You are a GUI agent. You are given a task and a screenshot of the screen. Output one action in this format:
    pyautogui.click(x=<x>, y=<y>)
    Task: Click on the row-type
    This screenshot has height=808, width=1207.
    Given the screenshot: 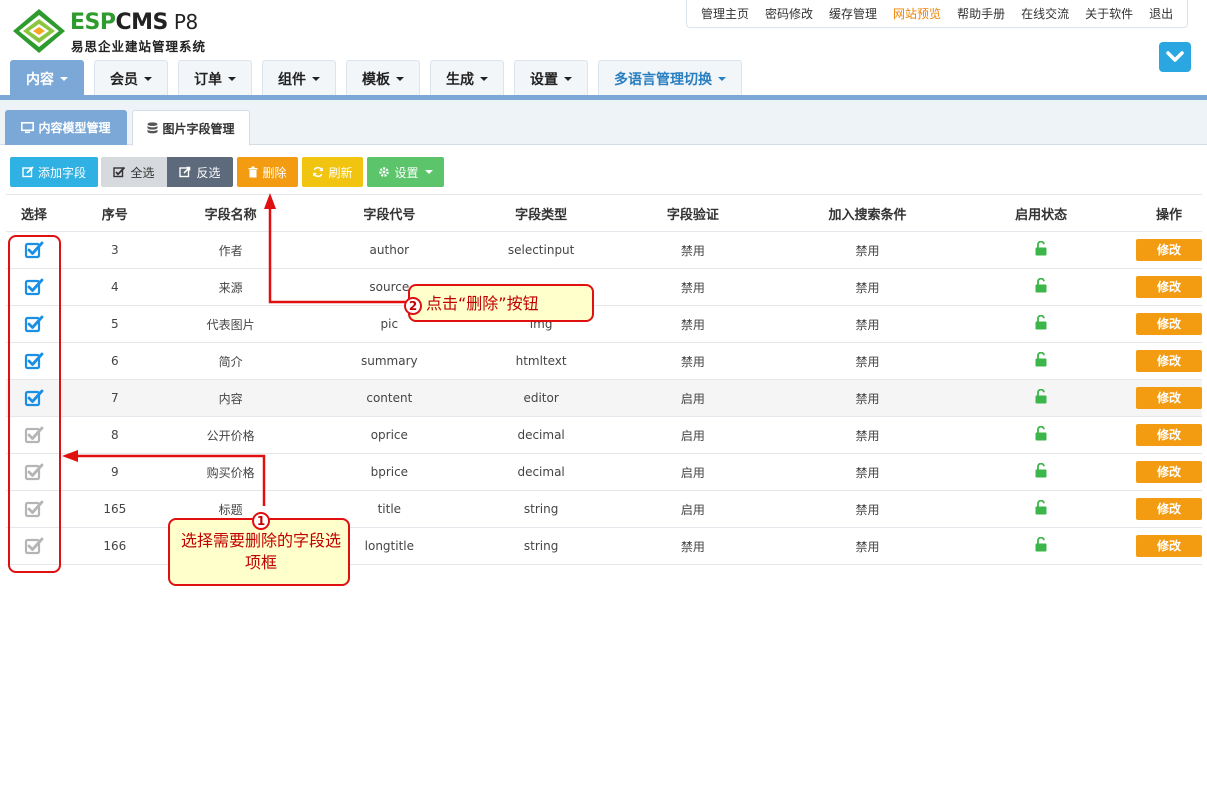 What is the action you would take?
    pyautogui.click(x=541, y=287)
    